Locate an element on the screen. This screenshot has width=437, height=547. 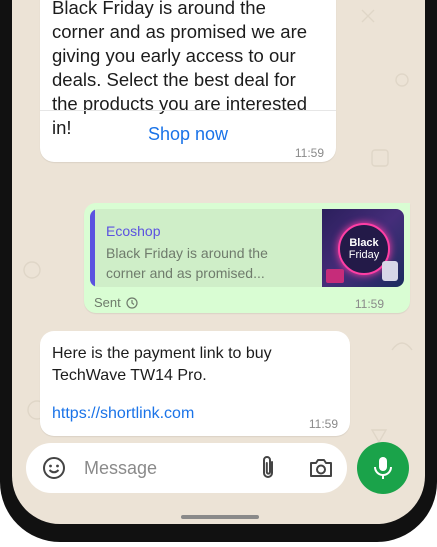
quoted-thumbnail: Black Friday is located at coordinates (363, 248).